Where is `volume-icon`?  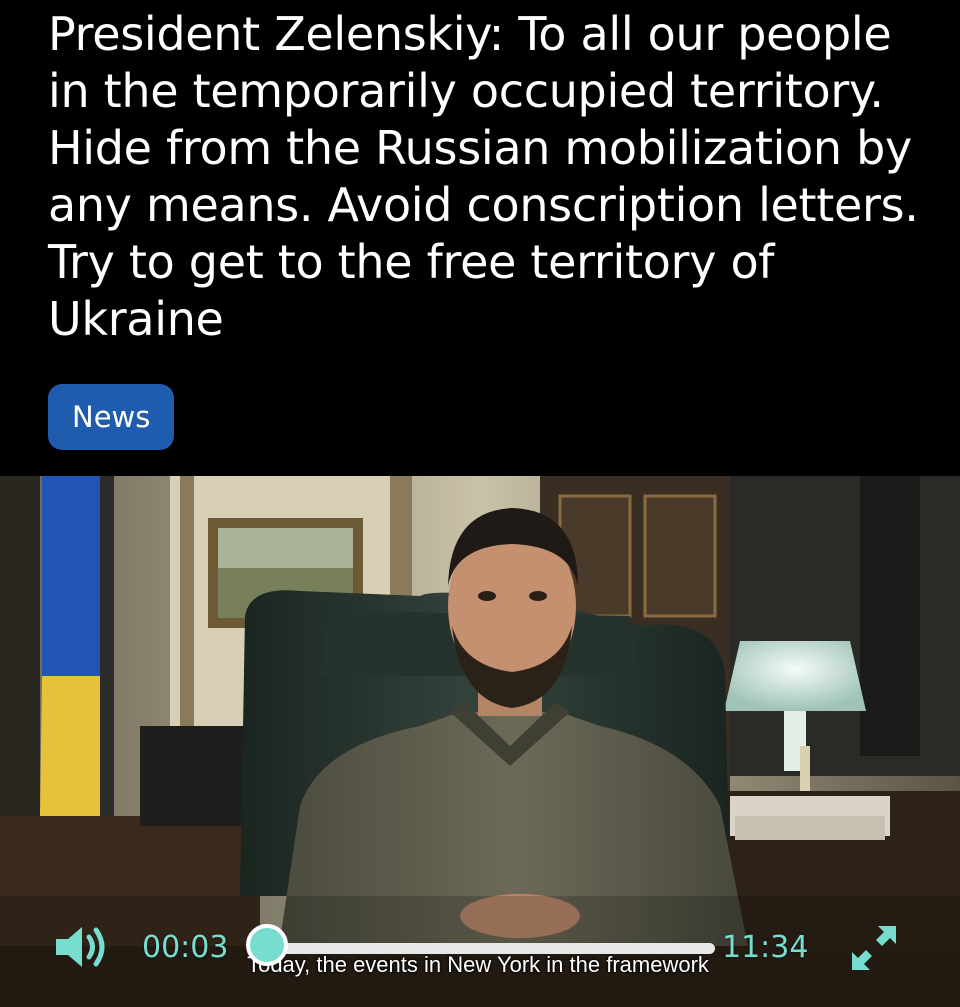
volume-icon is located at coordinates (80, 947).